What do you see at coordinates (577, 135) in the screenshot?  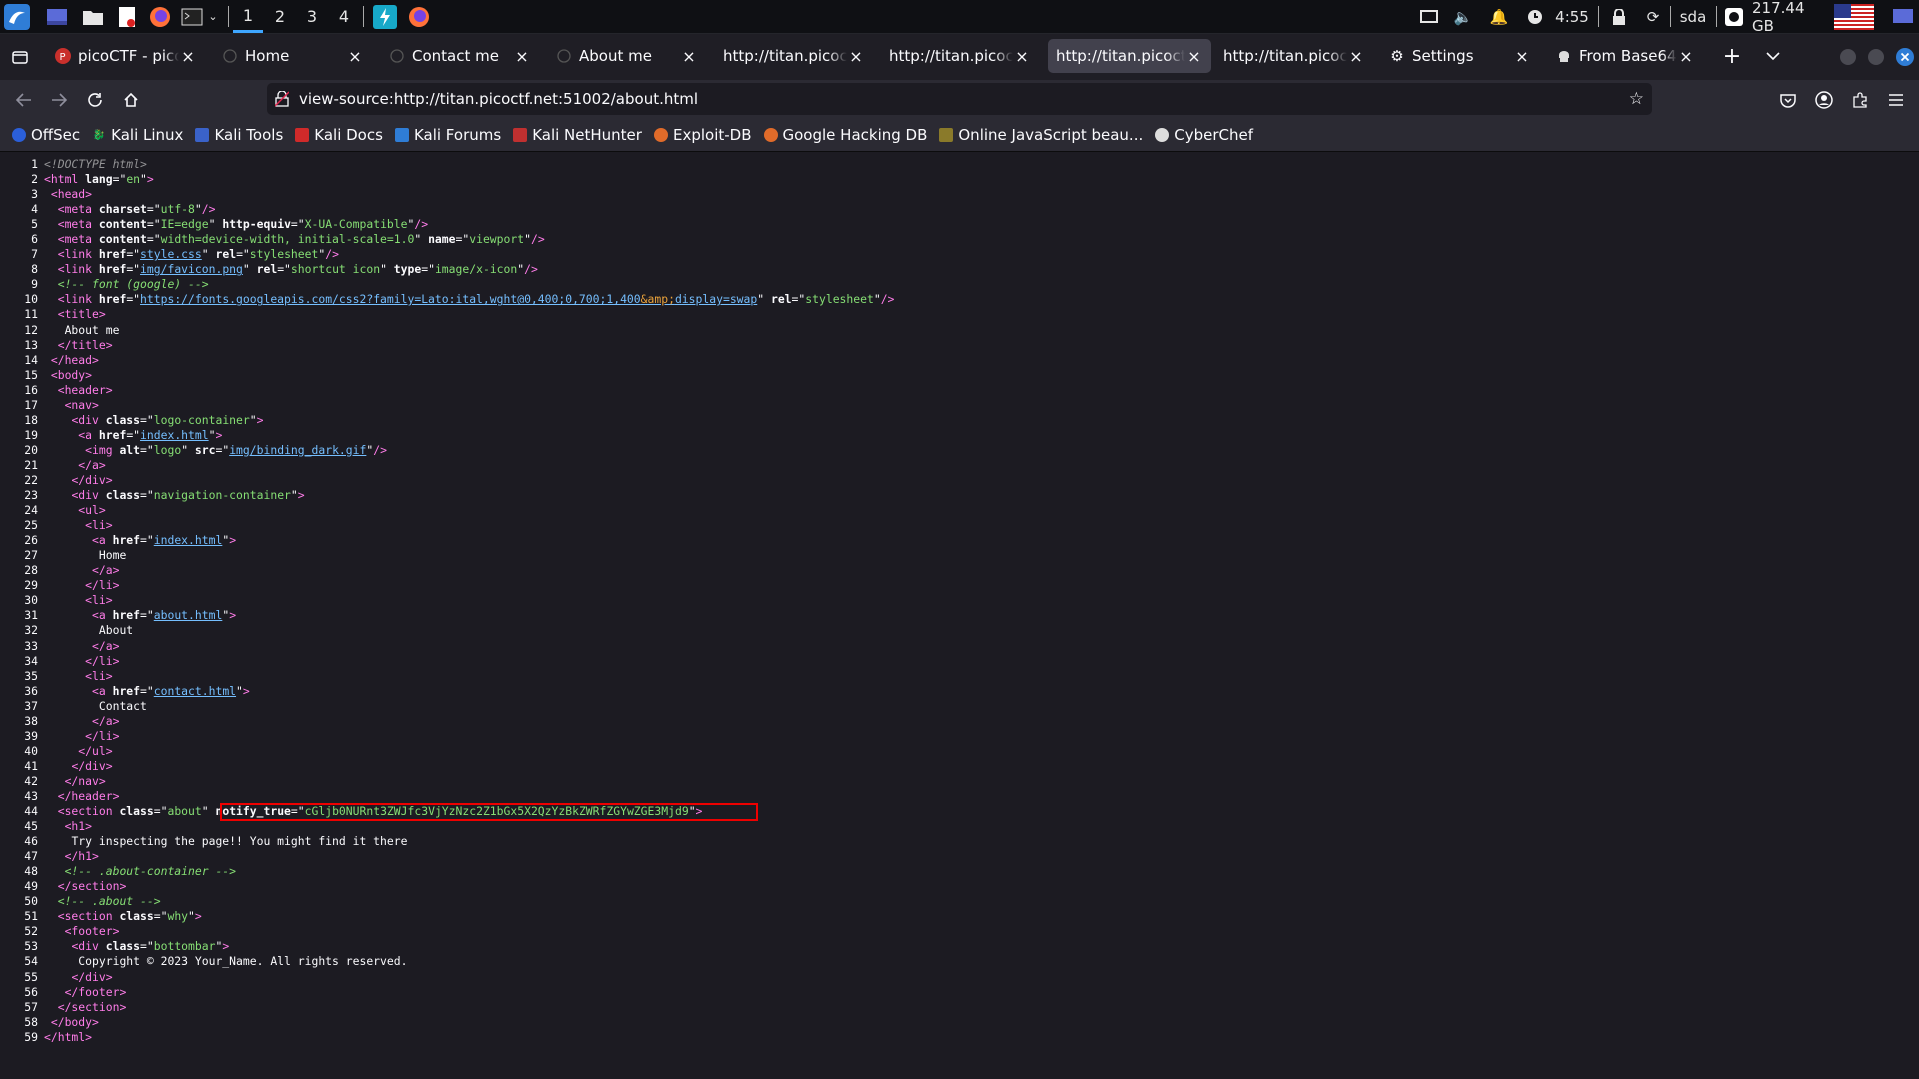 I see `bookmark-kali-nethunter: Kali NetHunter` at bounding box center [577, 135].